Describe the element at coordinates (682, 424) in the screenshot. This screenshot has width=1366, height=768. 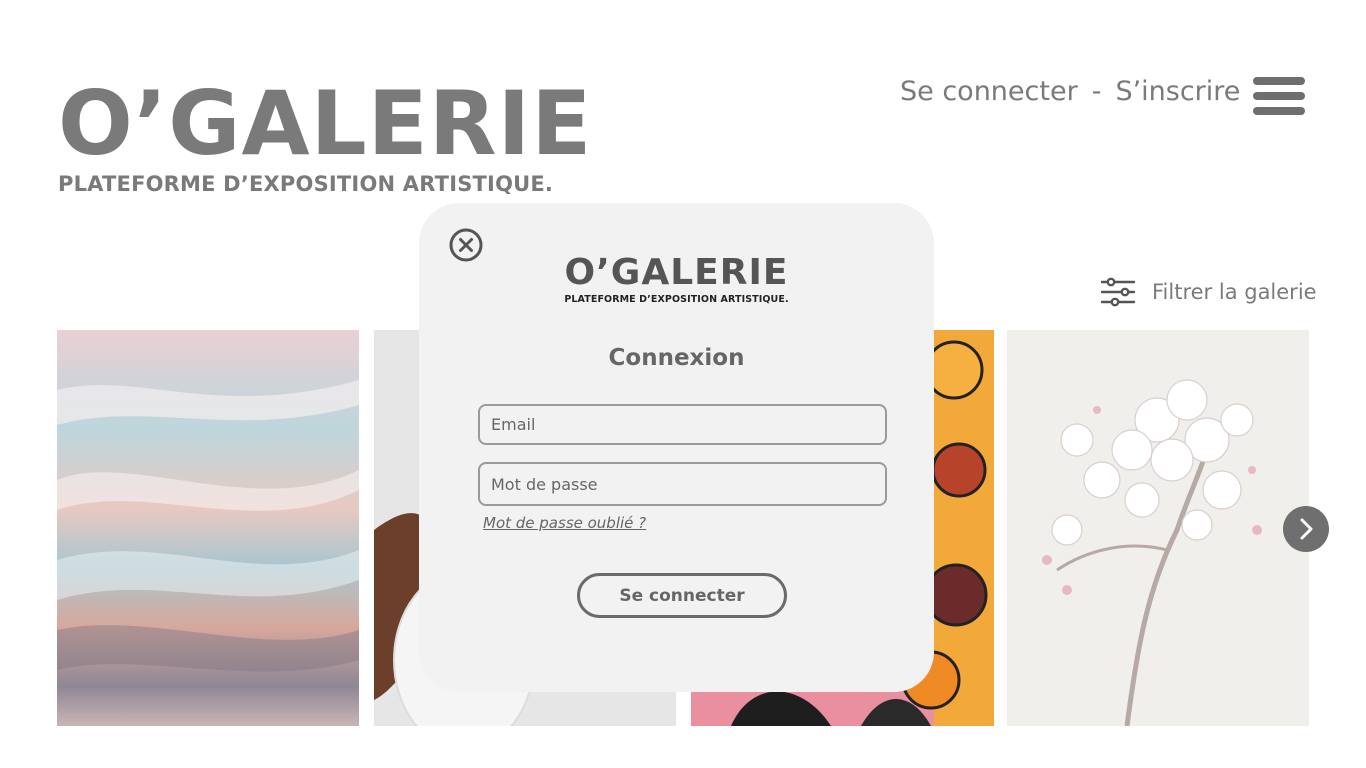
I see `email-field` at that location.